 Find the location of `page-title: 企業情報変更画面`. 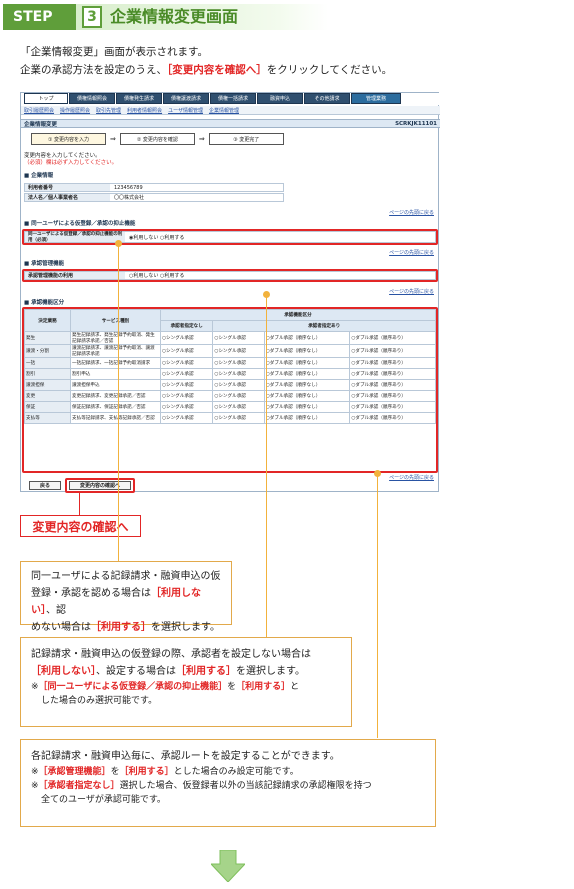

page-title: 企業情報変更画面 is located at coordinates (174, 16).